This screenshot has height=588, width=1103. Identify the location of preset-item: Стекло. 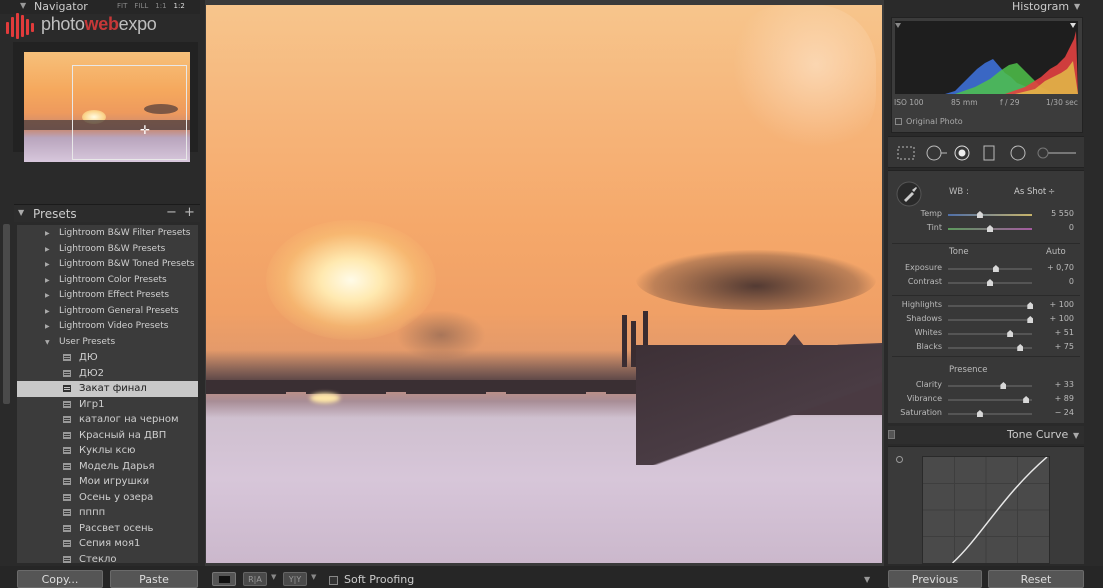
(107, 557).